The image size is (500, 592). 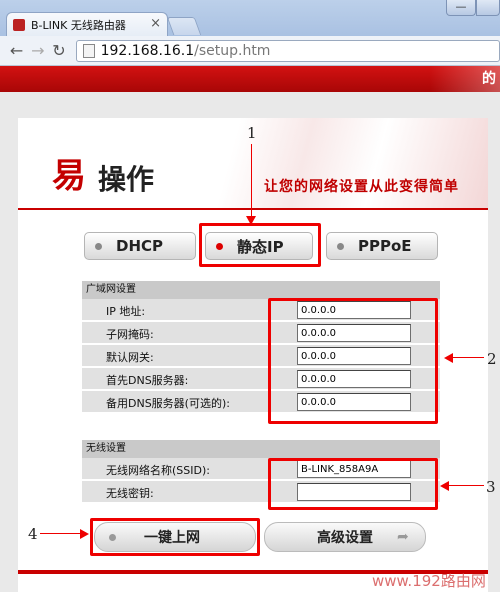 I want to click on annotation-box-wireless-inputs, so click(x=353, y=484).